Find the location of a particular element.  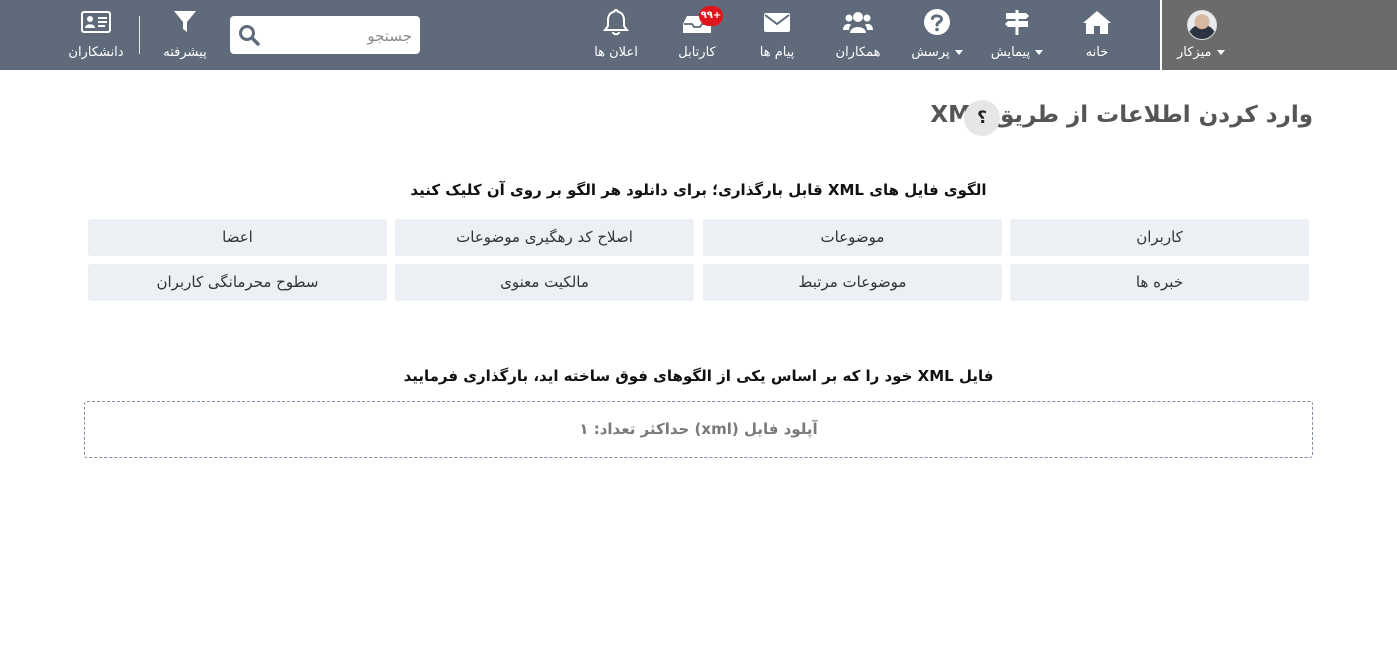

nav-colleagues-label: همکاران is located at coordinates (858, 52).